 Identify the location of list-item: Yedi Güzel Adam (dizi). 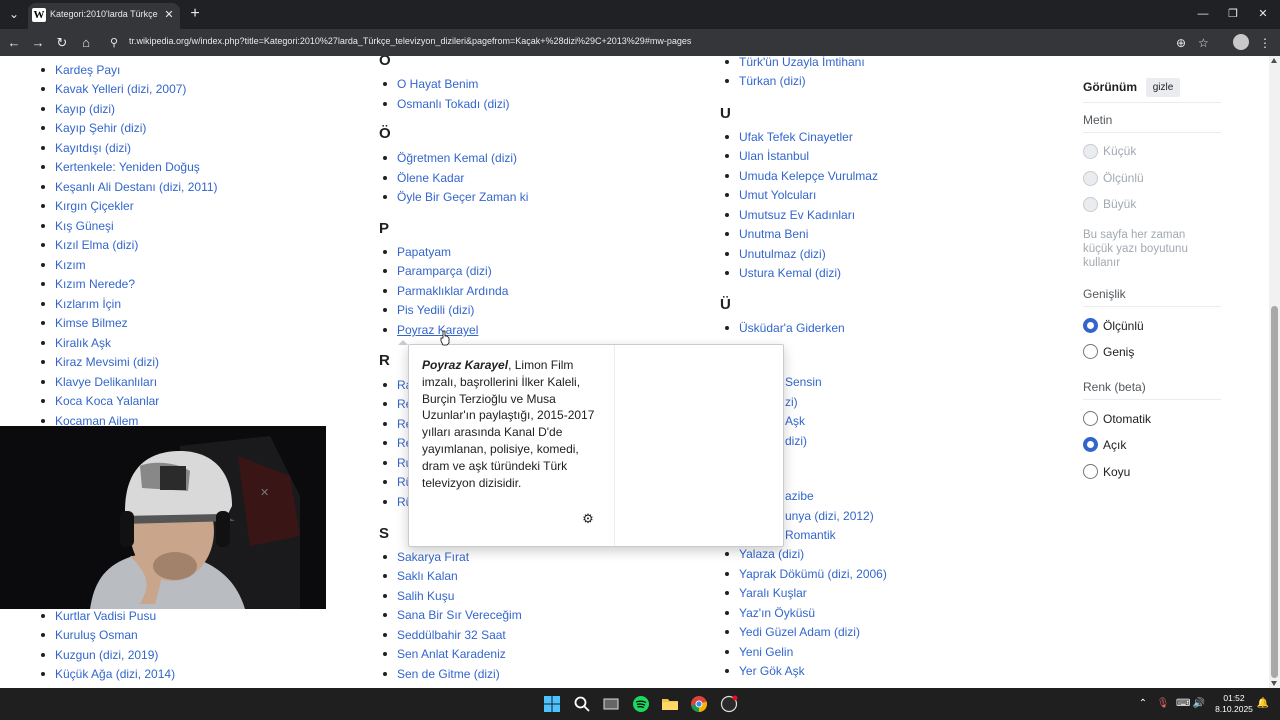
(792, 632).